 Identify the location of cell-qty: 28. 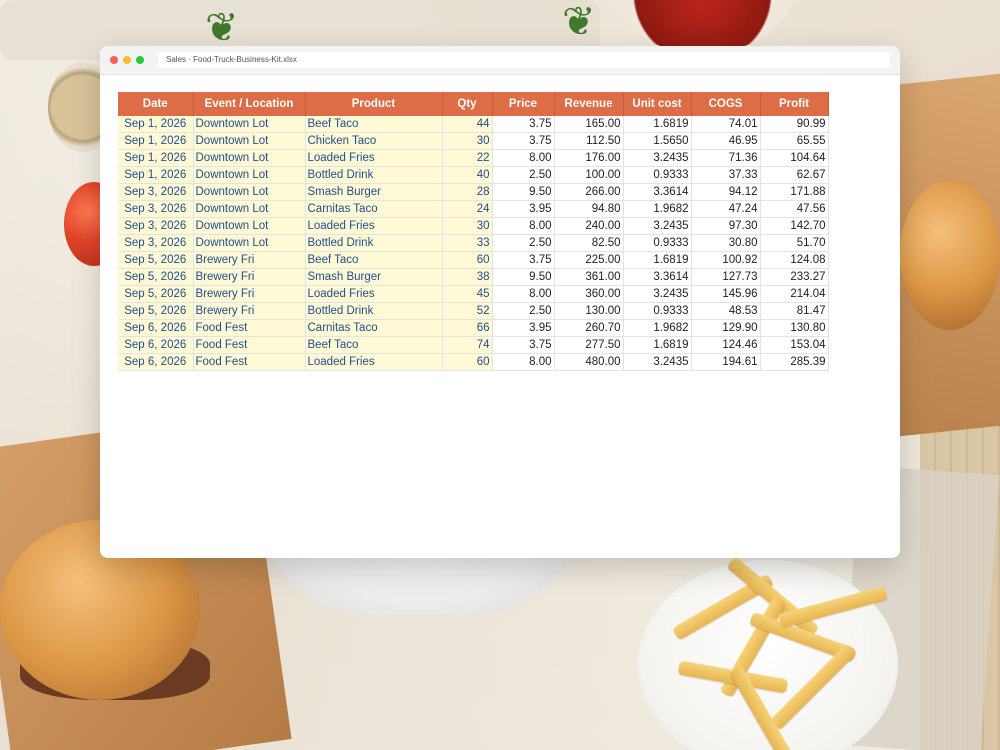
(467, 192).